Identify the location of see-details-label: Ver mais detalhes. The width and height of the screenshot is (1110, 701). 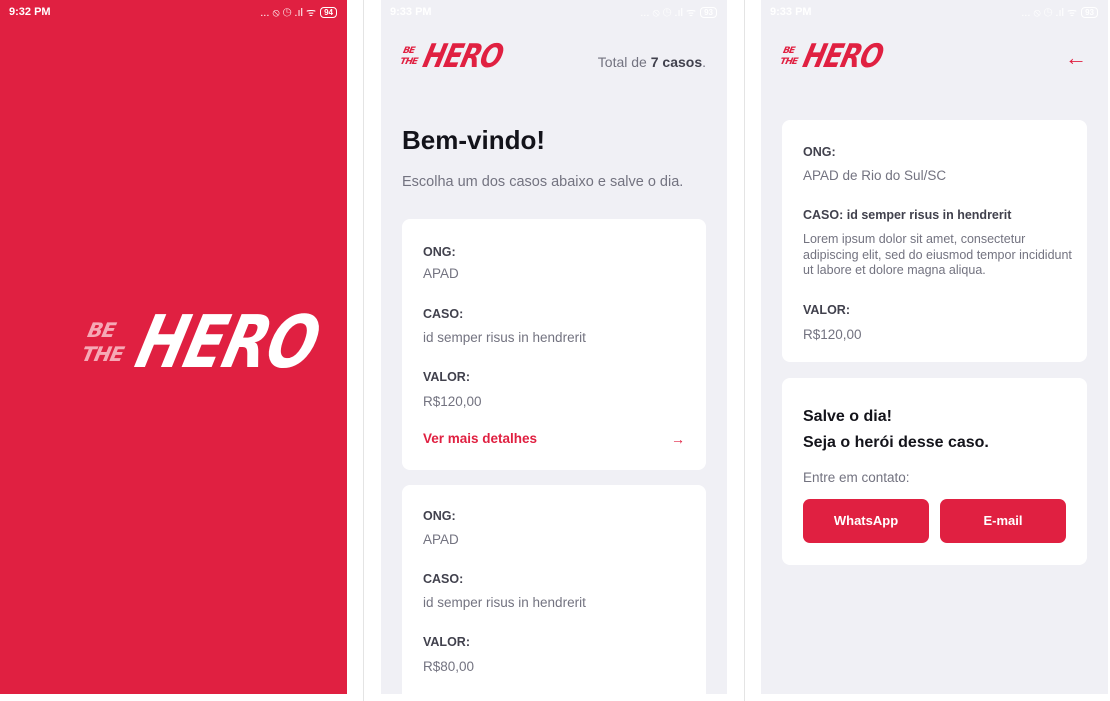
(480, 438).